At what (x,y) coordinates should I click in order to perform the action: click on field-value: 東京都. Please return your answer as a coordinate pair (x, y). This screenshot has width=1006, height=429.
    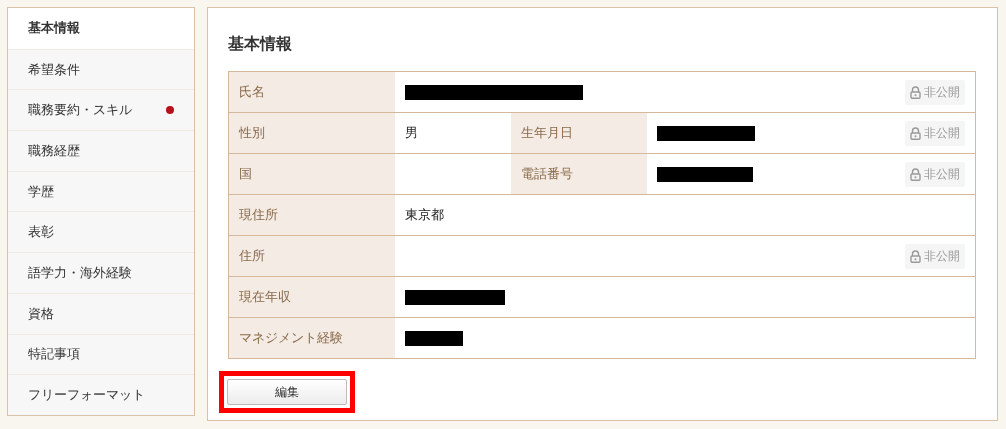
    Looking at the image, I should click on (424, 215).